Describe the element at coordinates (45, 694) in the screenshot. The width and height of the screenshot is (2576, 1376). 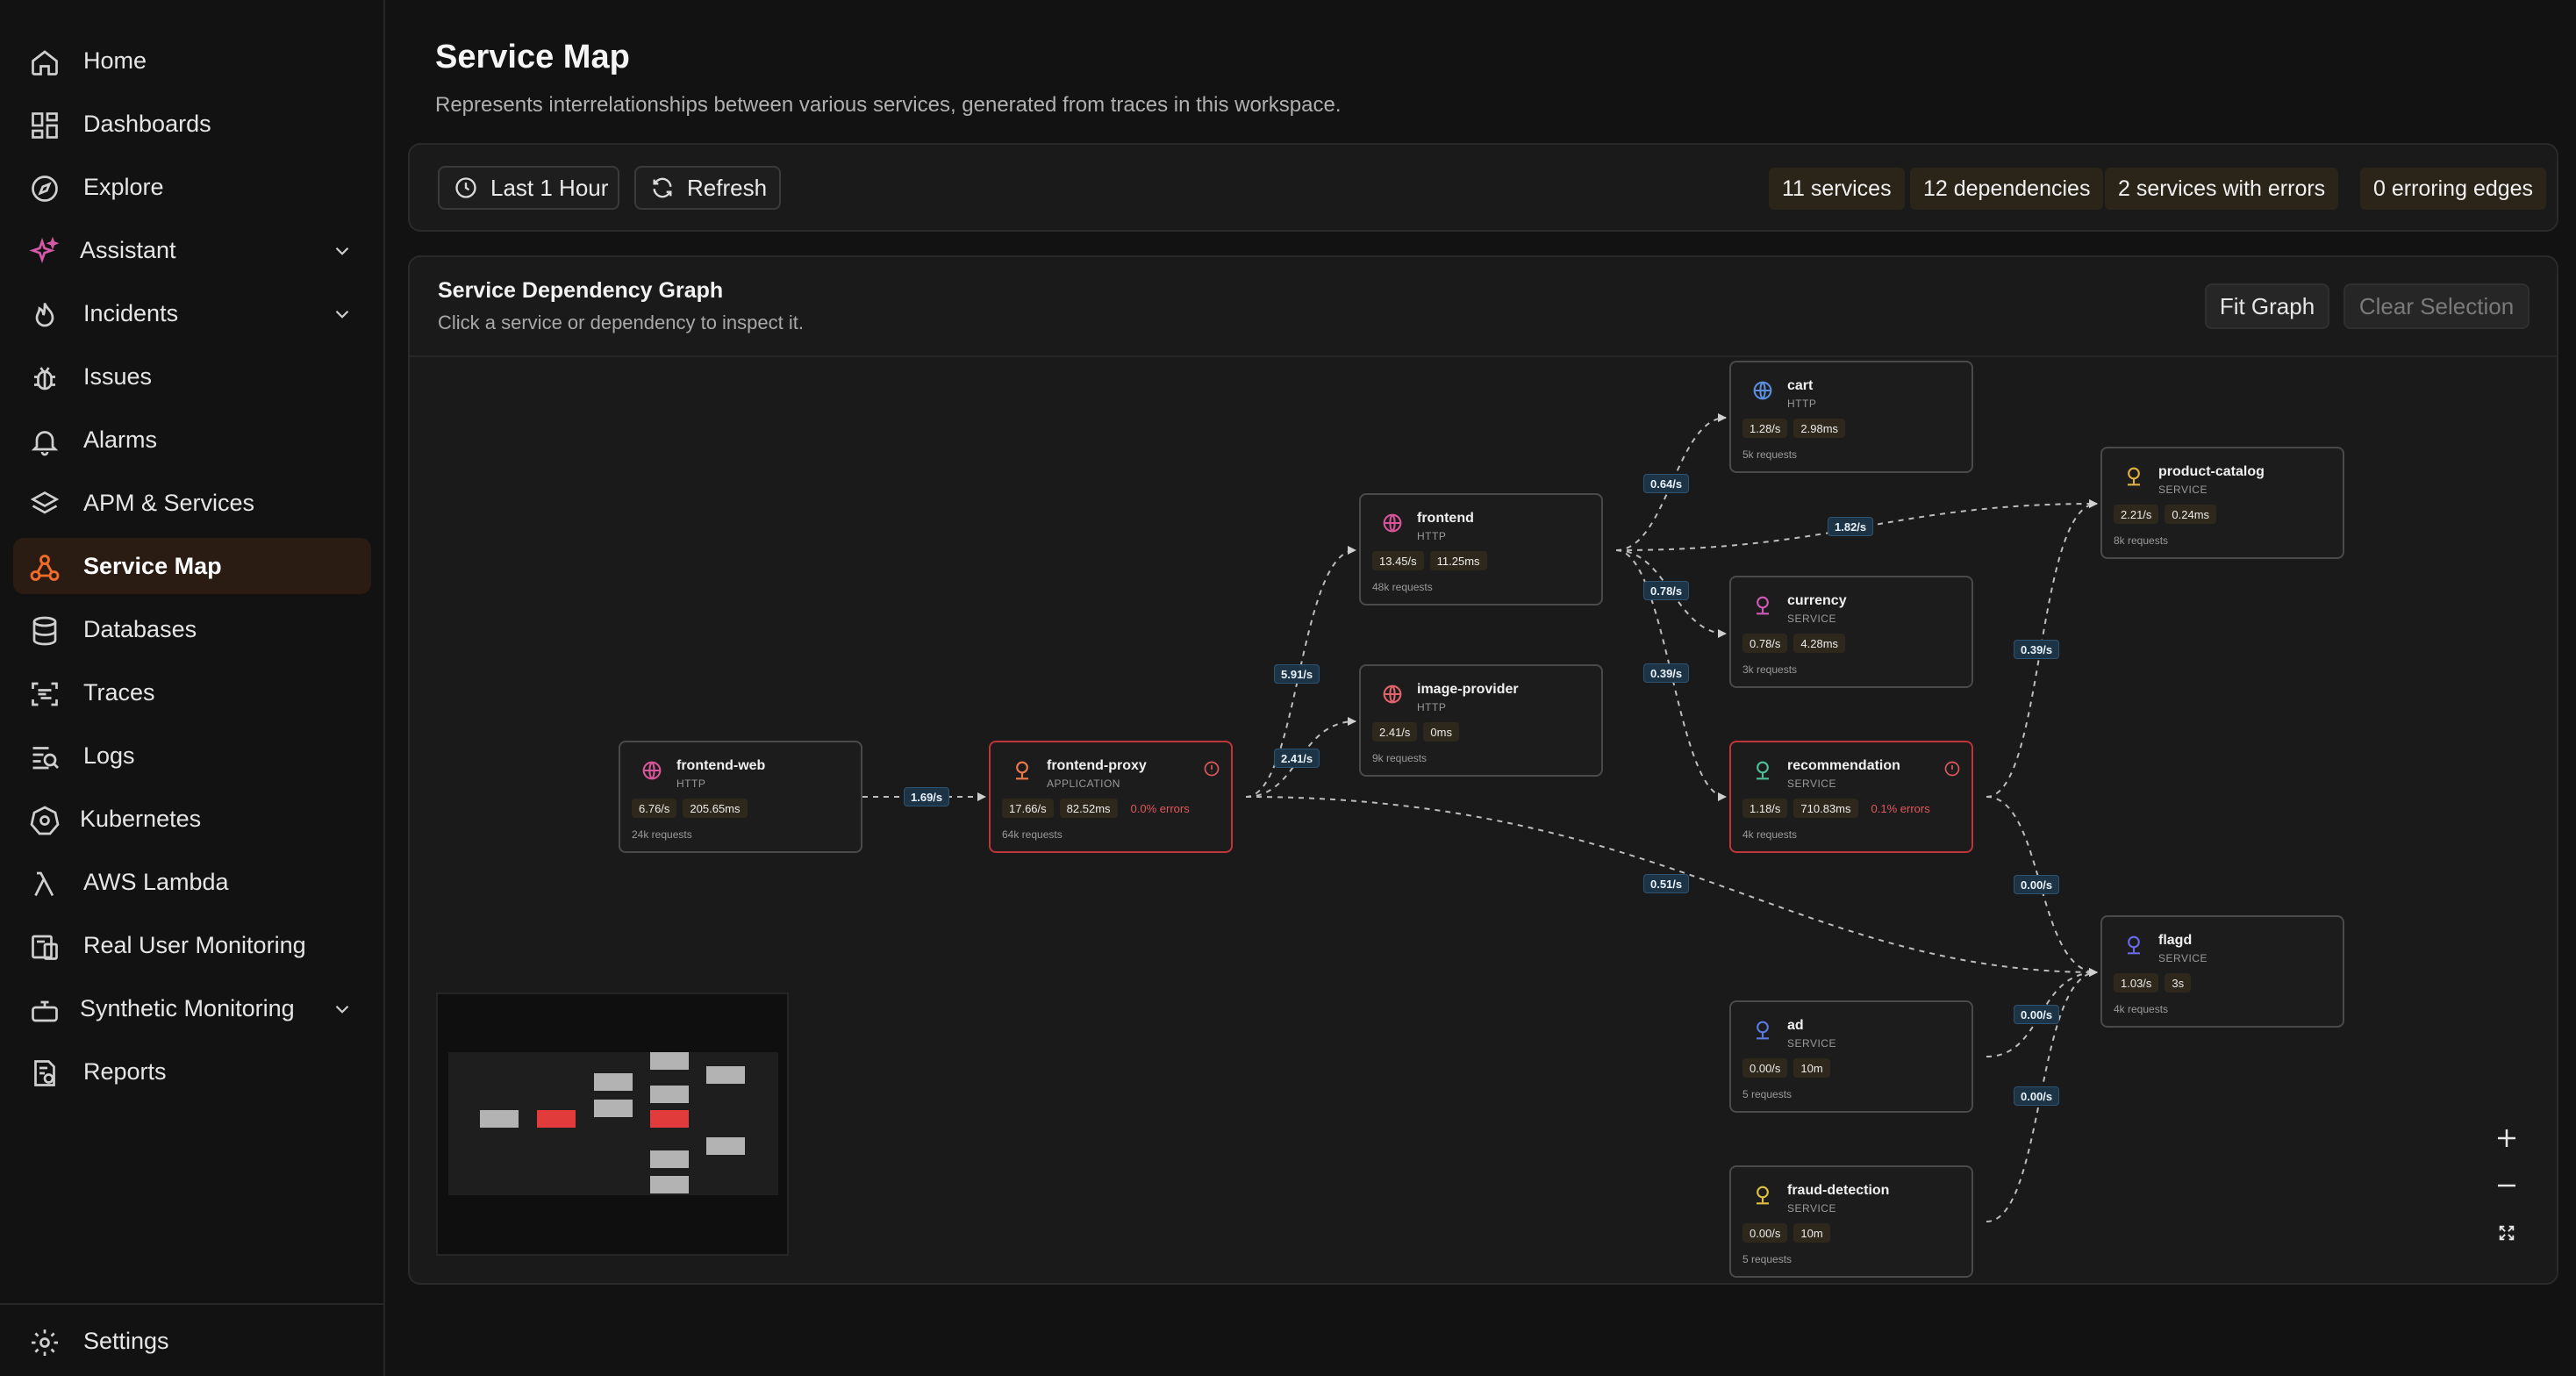
I see `traces-icon` at that location.